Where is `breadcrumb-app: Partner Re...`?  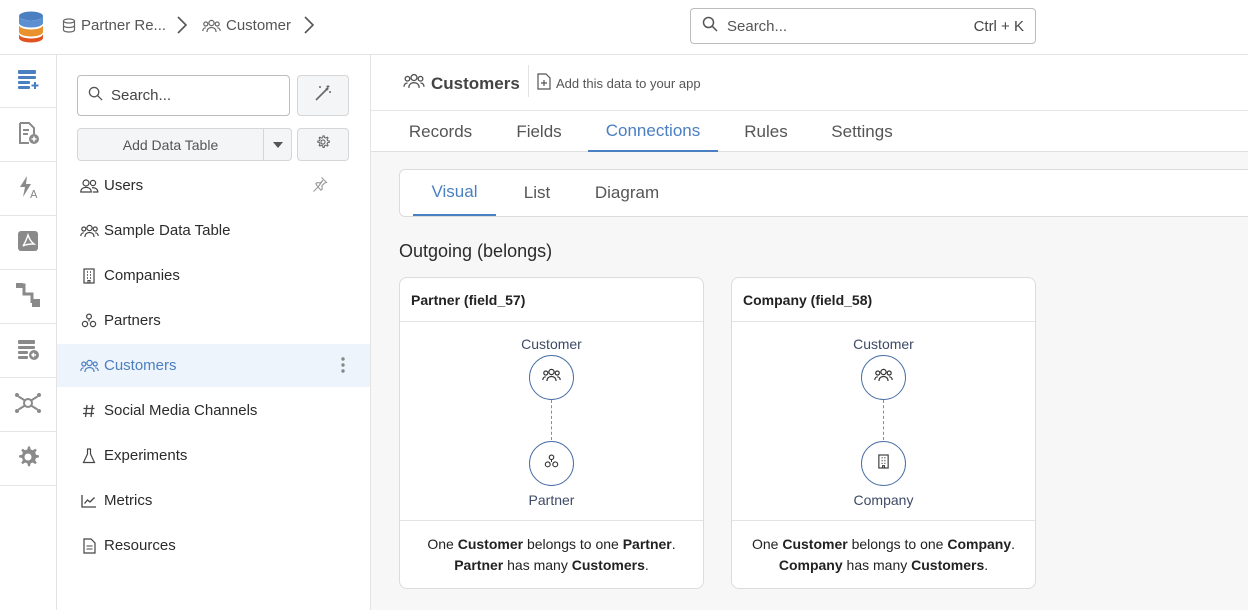 breadcrumb-app: Partner Re... is located at coordinates (114, 25).